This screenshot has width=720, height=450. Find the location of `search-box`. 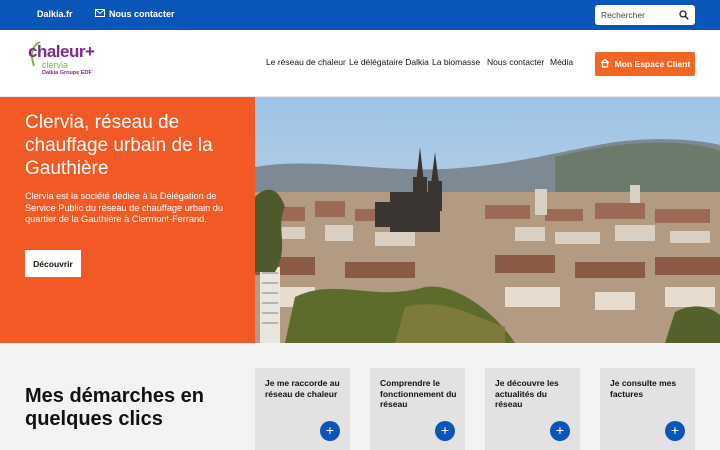

search-box is located at coordinates (645, 15).